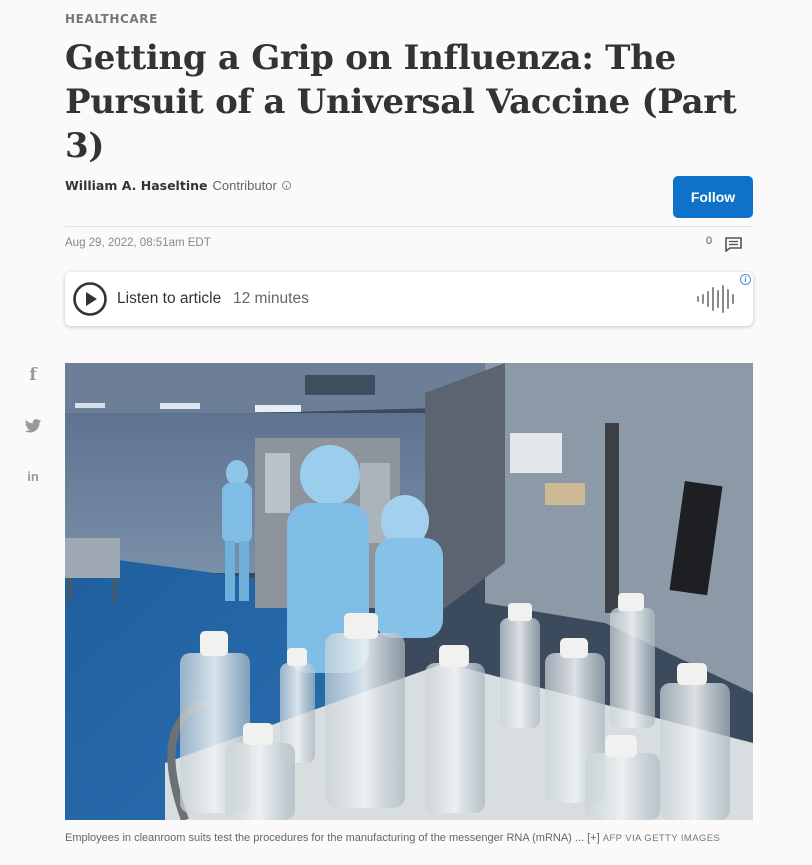 The image size is (812, 865). What do you see at coordinates (409, 299) in the screenshot?
I see `audio-player: Listen to article 12 minutes i` at bounding box center [409, 299].